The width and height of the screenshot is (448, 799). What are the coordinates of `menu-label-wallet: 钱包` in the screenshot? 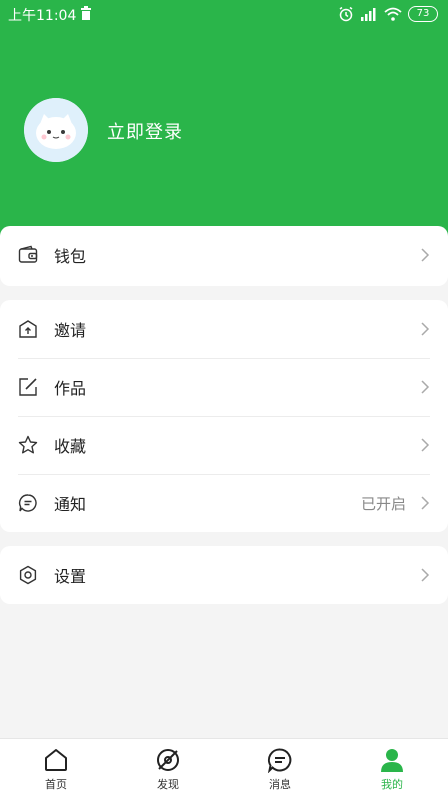 It's located at (70, 256).